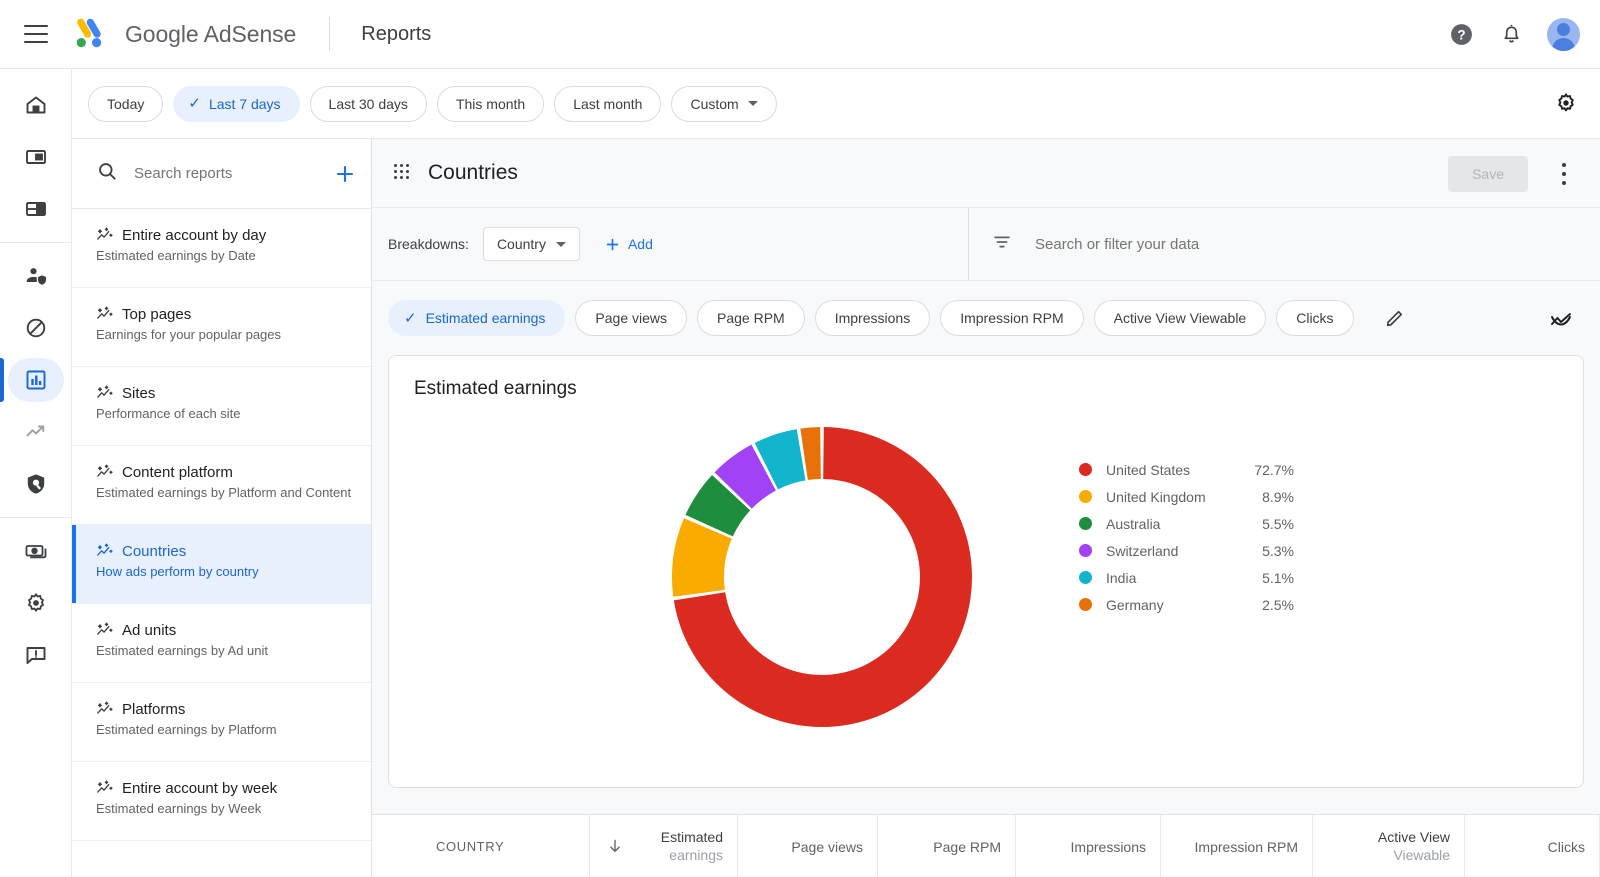  What do you see at coordinates (1002, 244) in the screenshot?
I see `filter-icon` at bounding box center [1002, 244].